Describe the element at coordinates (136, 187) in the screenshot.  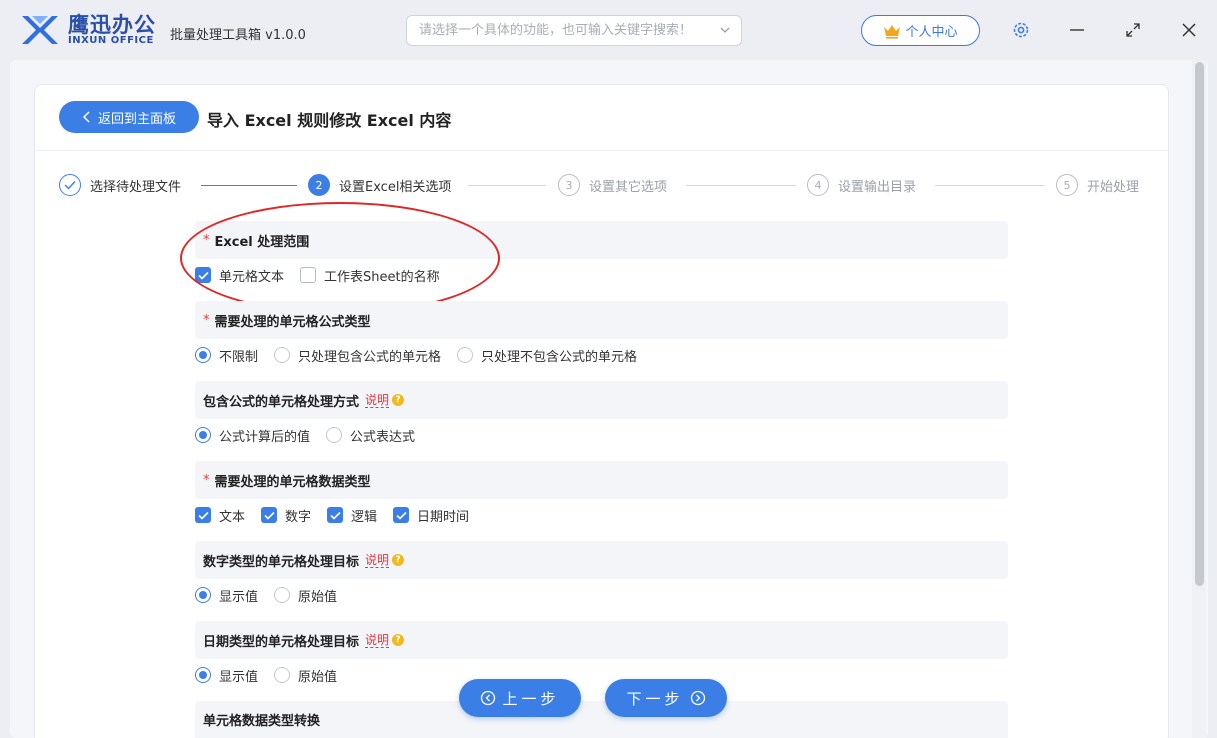
I see `step-label: 选择待处理文件` at that location.